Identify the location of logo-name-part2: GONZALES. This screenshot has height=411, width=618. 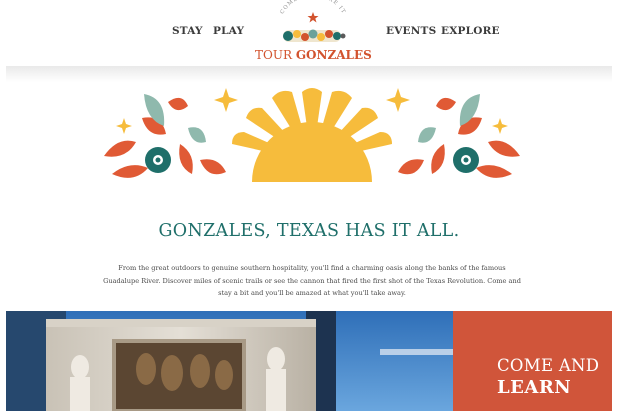
(333, 55).